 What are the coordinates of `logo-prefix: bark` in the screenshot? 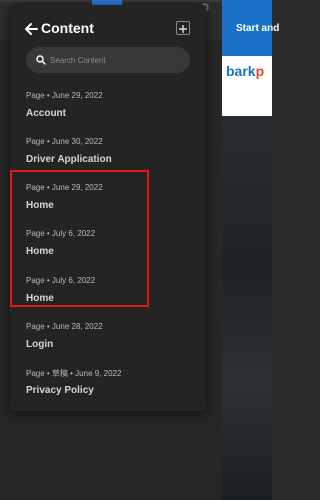 It's located at (241, 71).